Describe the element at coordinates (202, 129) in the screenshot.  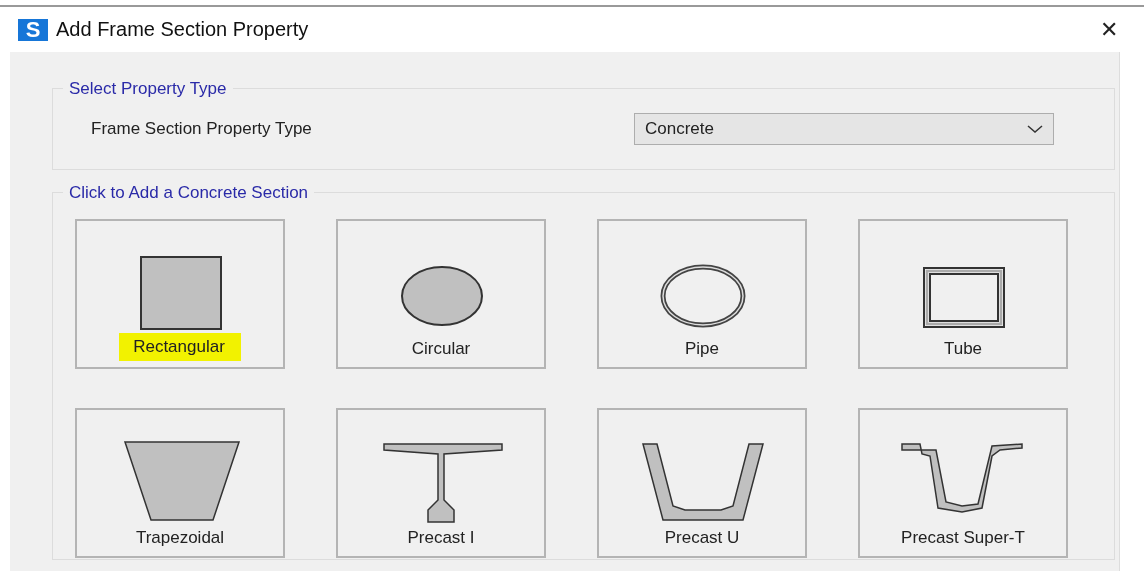
I see `field-label: Frame Section Property Type` at that location.